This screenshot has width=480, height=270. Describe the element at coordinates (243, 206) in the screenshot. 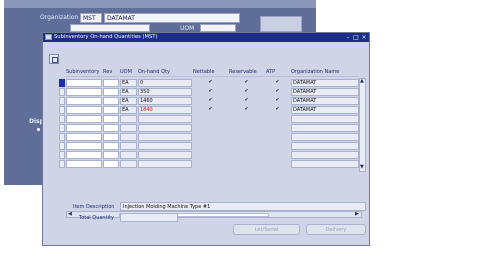

I see `item-description-field: Injection Molding Machine Type #1` at that location.